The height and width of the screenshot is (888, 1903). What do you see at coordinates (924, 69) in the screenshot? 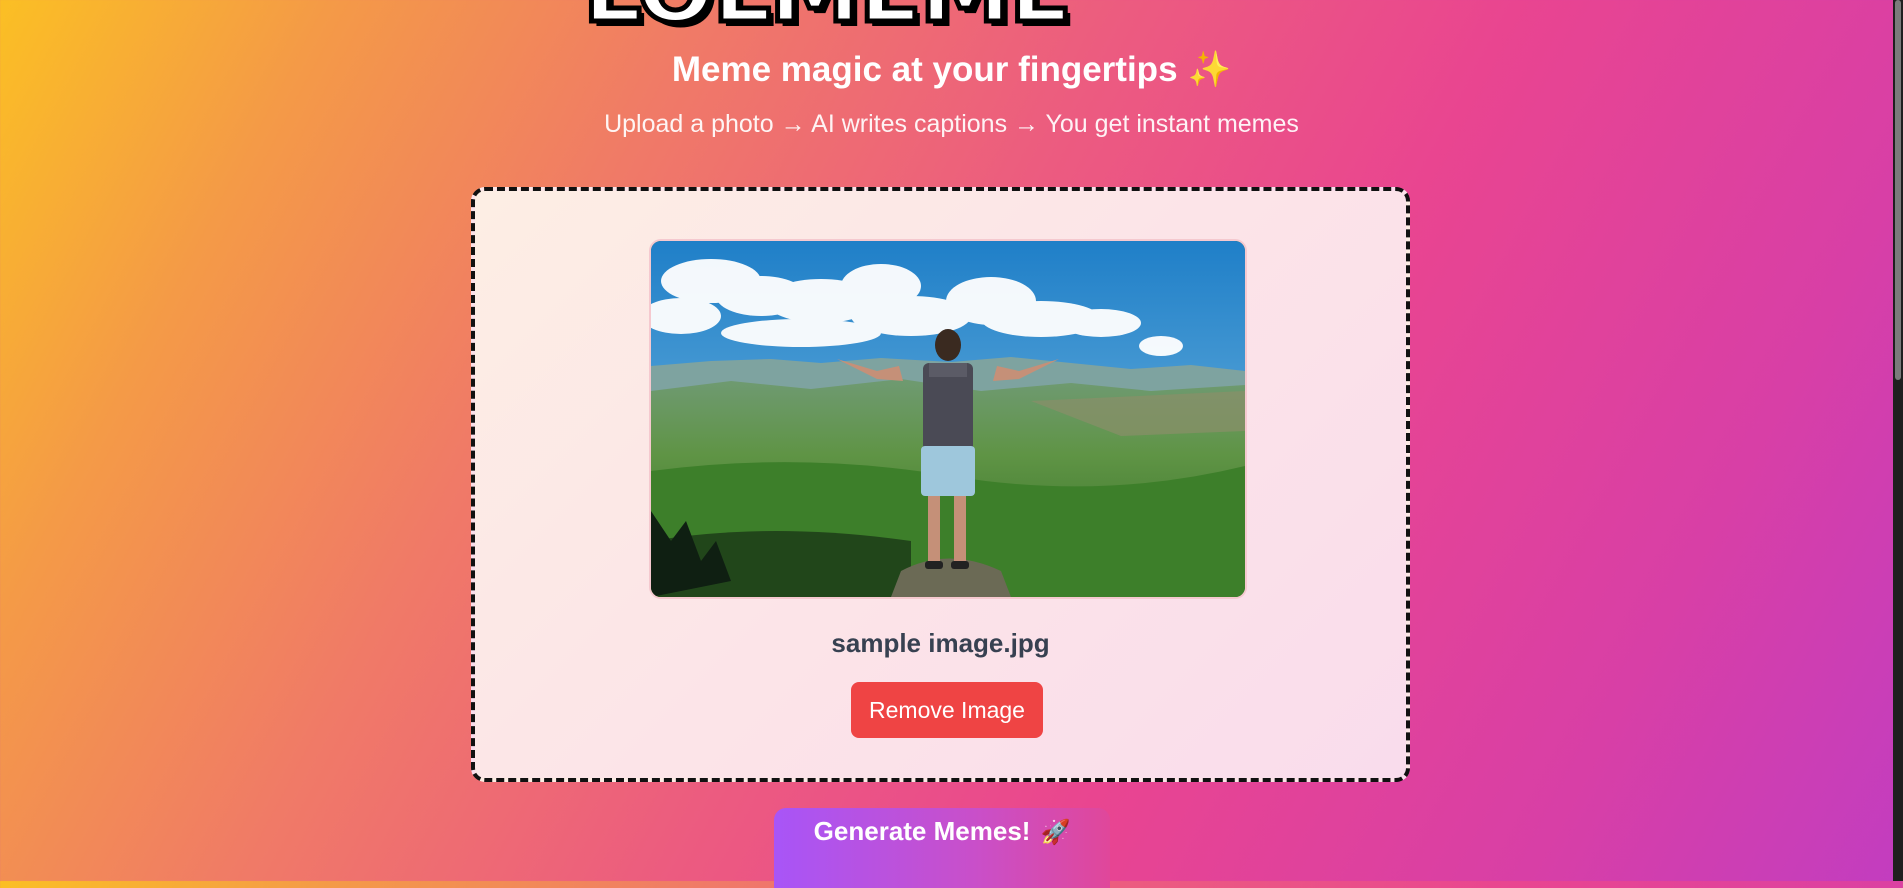
I see `tagline-text: Meme magic at your fingertips` at bounding box center [924, 69].